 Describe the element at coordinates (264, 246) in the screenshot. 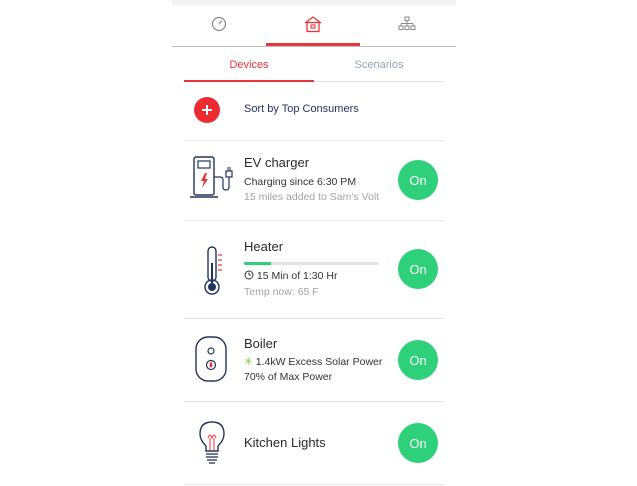

I see `device-name: Heater` at that location.